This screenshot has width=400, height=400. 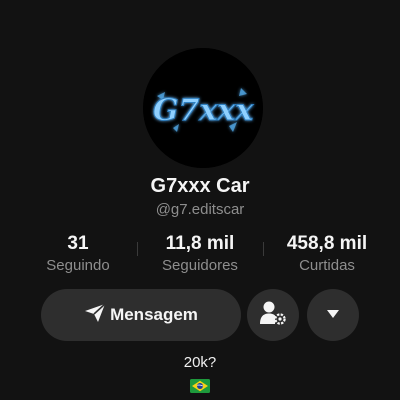 What do you see at coordinates (78, 265) in the screenshot?
I see `following-label: Seguindo` at bounding box center [78, 265].